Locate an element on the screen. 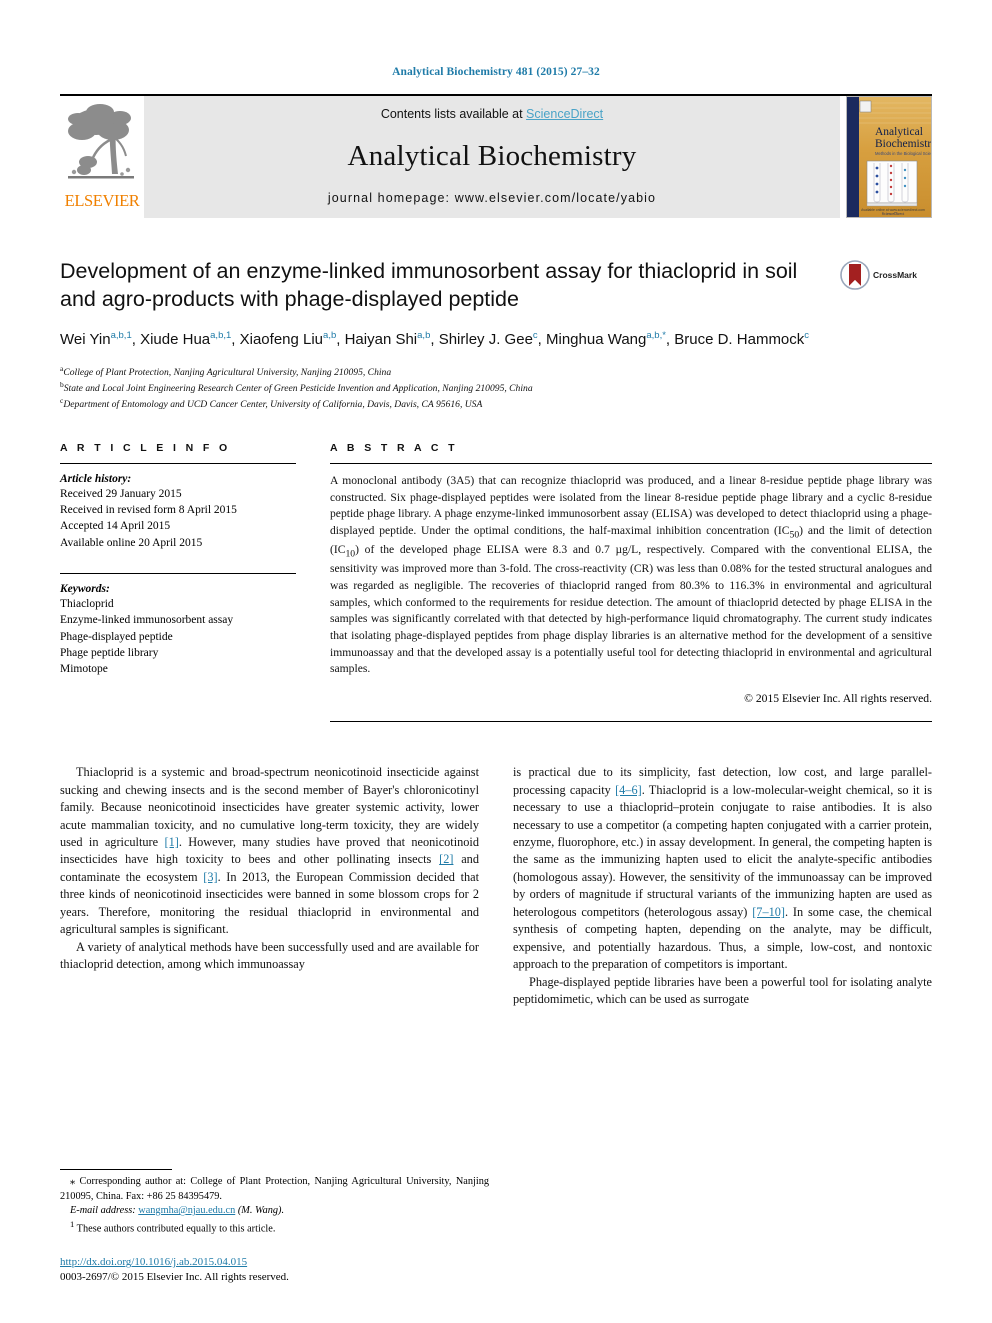 The width and height of the screenshot is (992, 1323). keyword-item: Phage peptide library is located at coordinates (109, 653).